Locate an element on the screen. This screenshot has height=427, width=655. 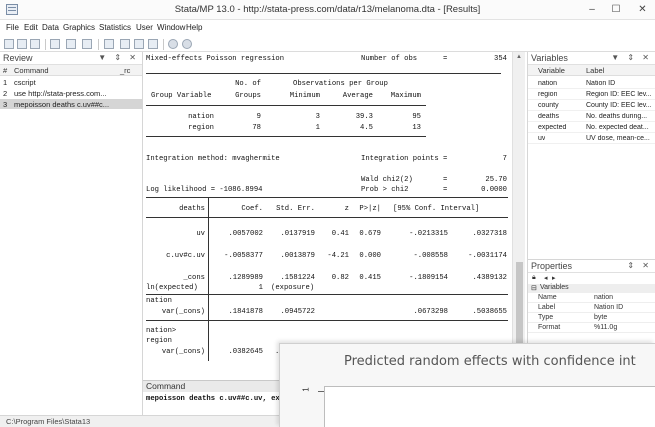
close-button: ✕ is located at coordinates (642, 10).